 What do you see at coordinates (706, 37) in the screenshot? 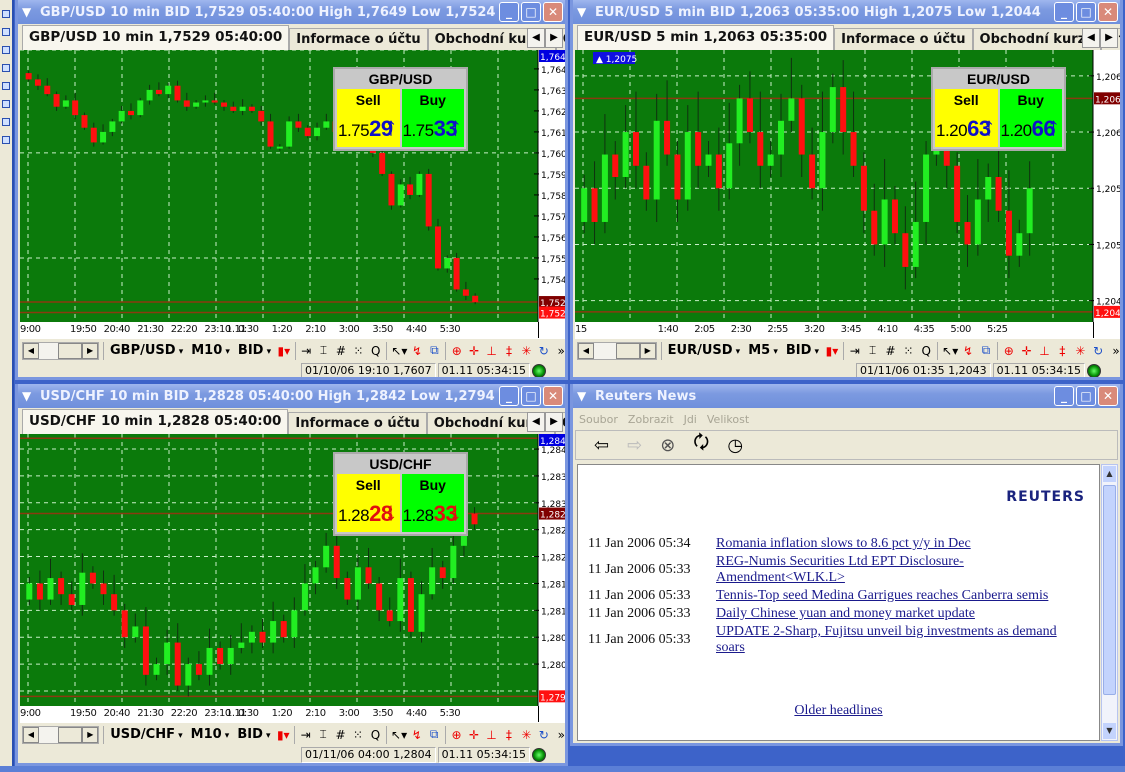
I see `tab-0: EUR/USD 5 min 1,2063 05:35:00` at bounding box center [706, 37].